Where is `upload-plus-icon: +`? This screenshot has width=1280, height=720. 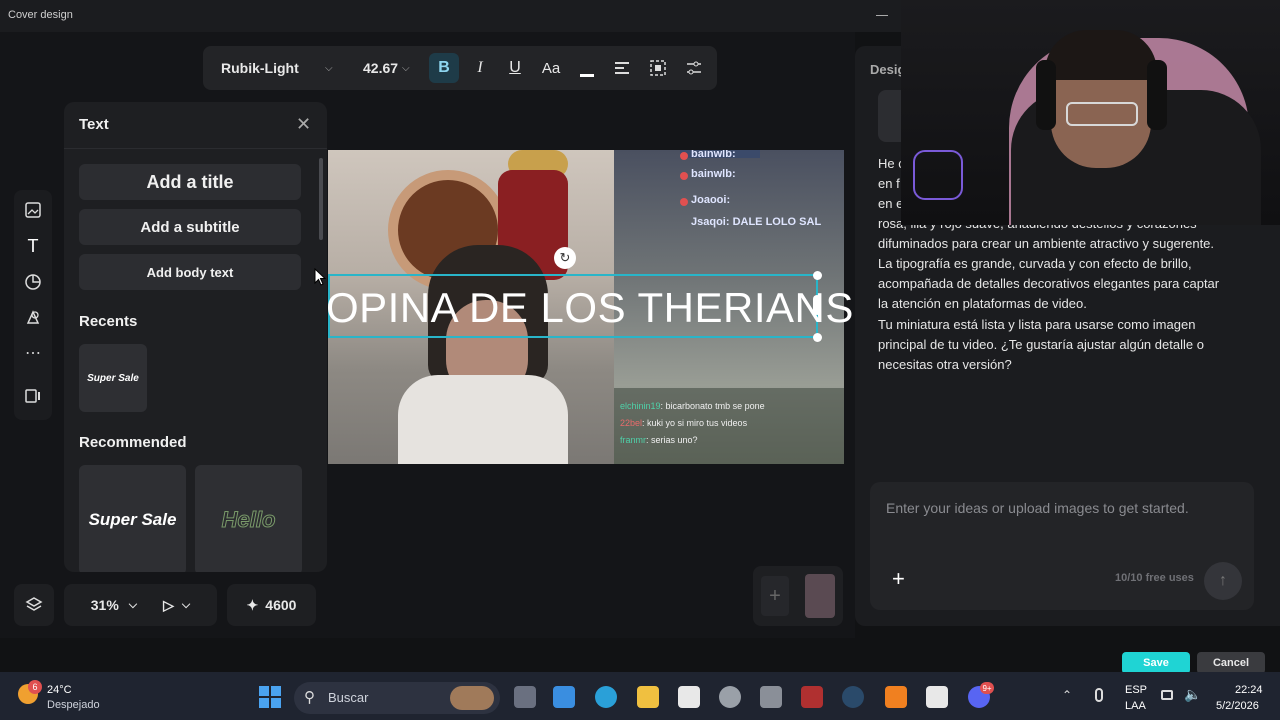 upload-plus-icon: + is located at coordinates (898, 579).